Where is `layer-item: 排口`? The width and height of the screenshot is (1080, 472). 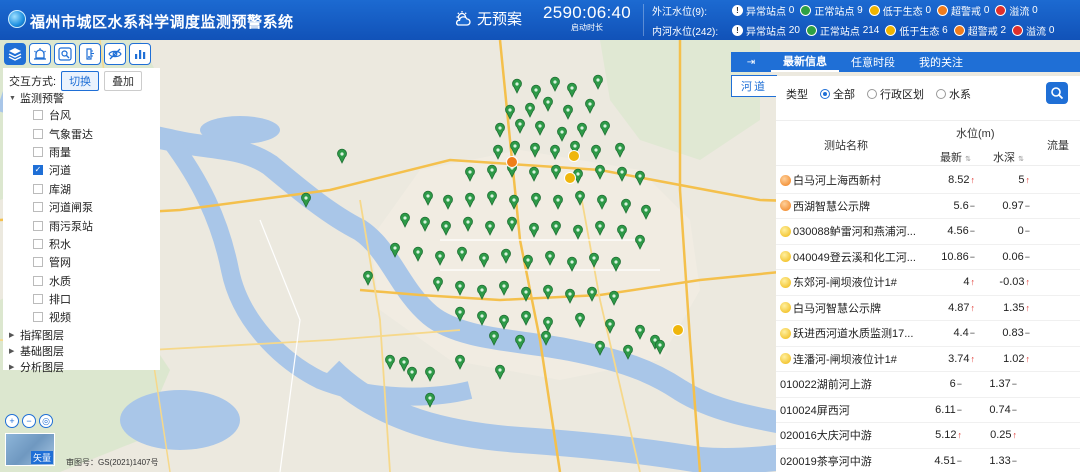 layer-item: 排口 is located at coordinates (81, 299).